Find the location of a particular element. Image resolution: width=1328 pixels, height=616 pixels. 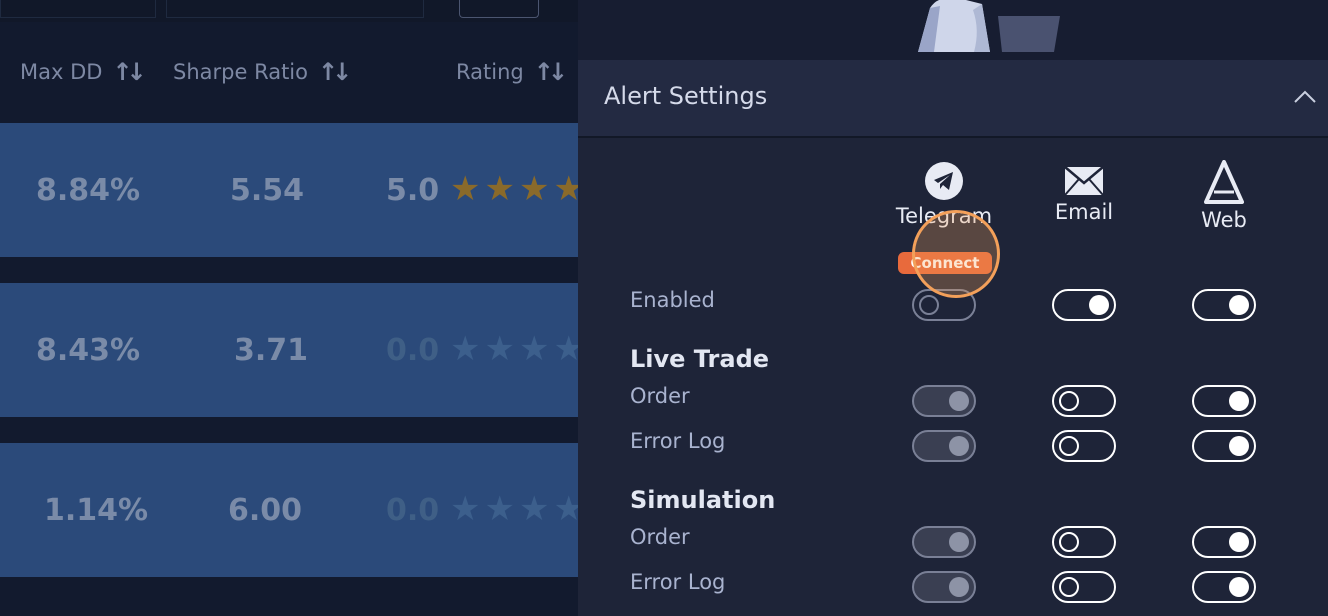

telegram-live-error-toggle is located at coordinates (944, 446).